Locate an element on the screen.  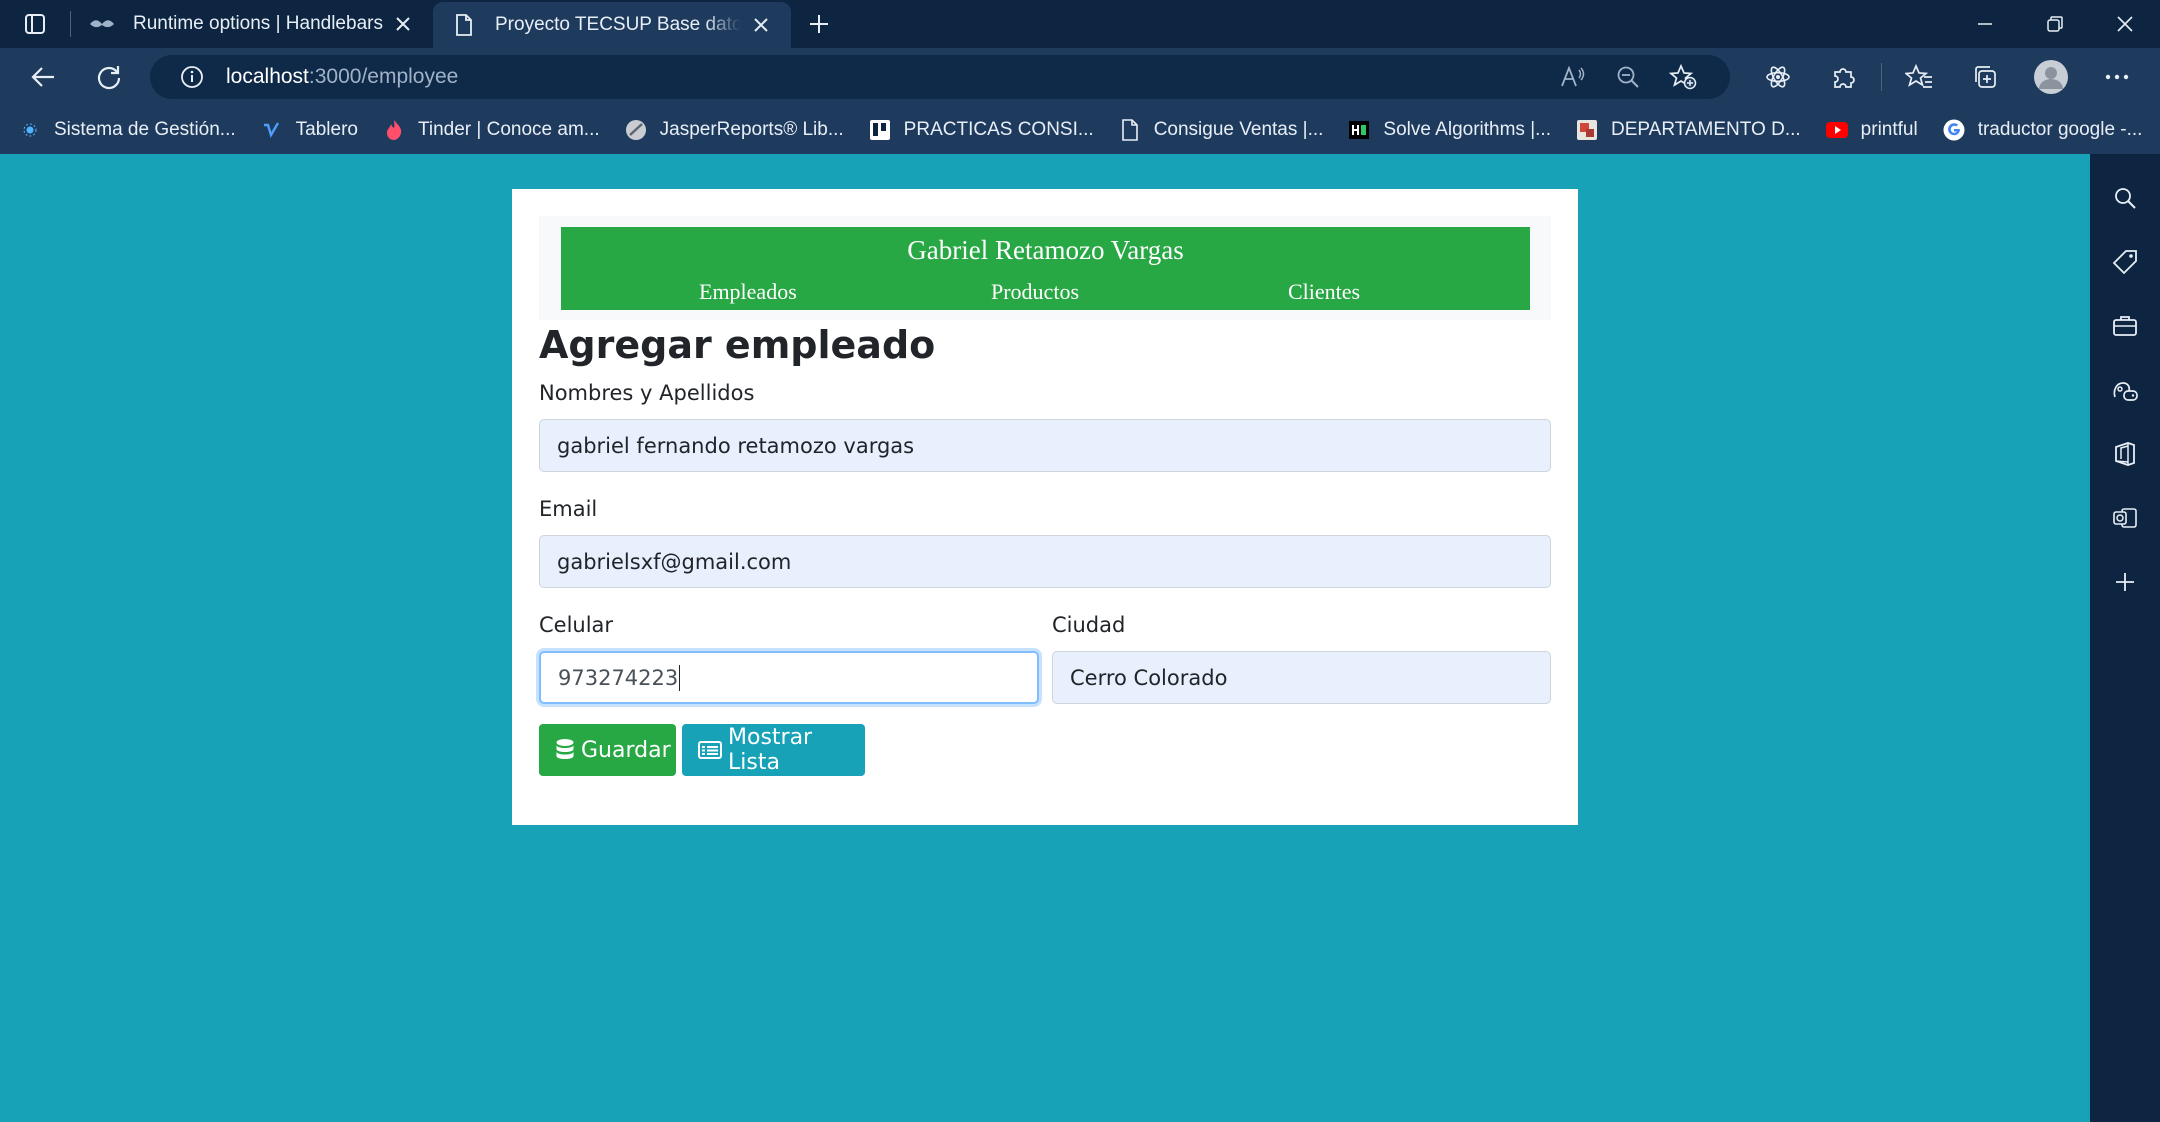
refresh-icon is located at coordinates (109, 78).